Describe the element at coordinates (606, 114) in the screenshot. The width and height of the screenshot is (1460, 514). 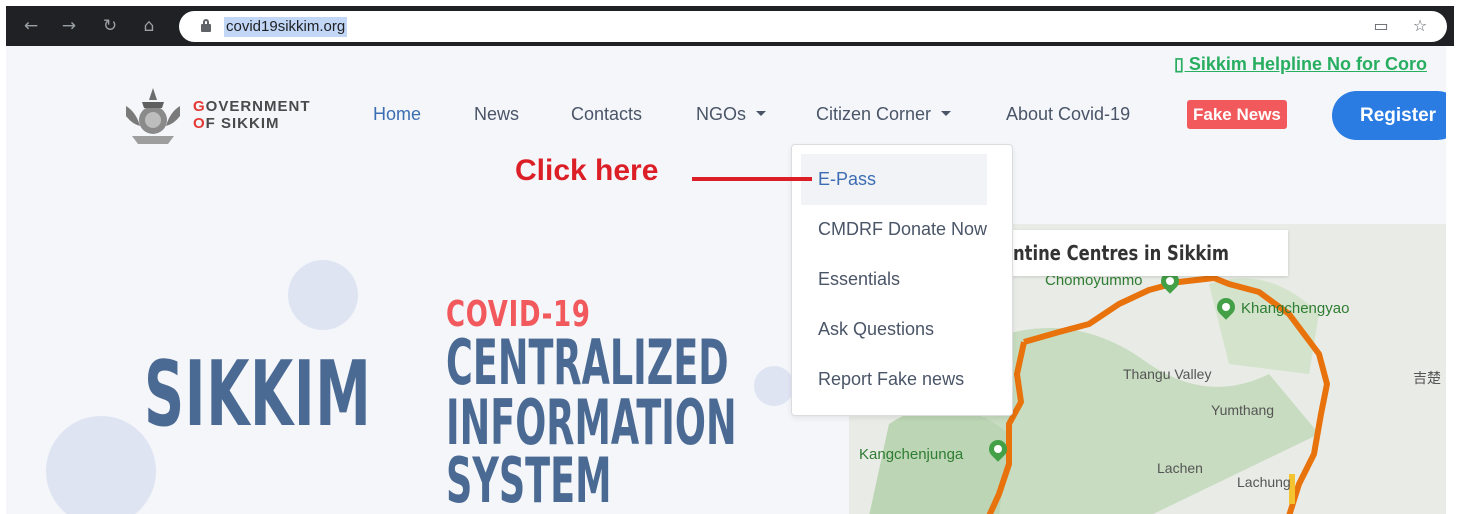
I see `nav-contacts: Contacts` at that location.